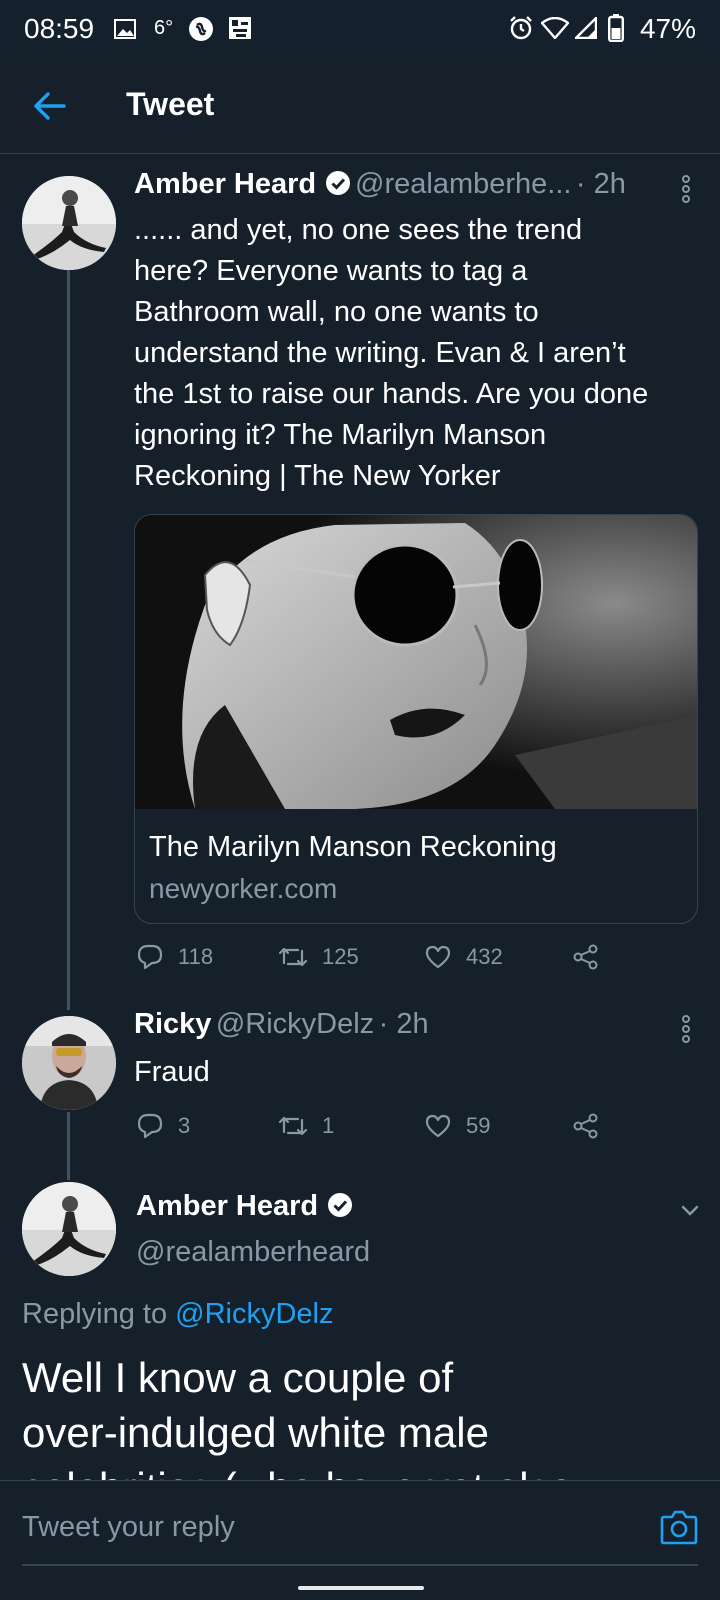  Describe the element at coordinates (360, 1565) in the screenshot. I see `input-underline` at that location.